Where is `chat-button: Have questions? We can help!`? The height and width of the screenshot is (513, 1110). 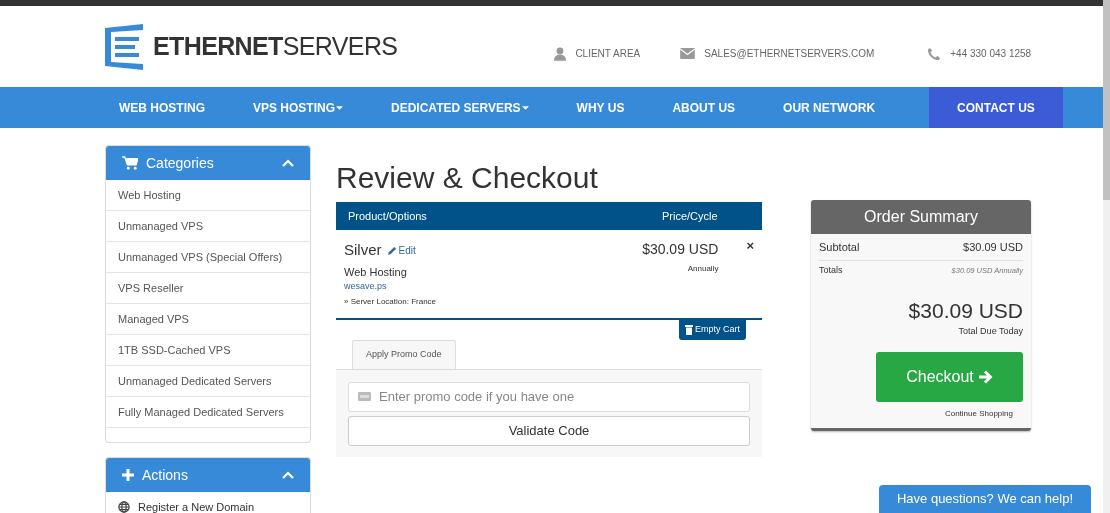 chat-button: Have questions? We can help! is located at coordinates (985, 499).